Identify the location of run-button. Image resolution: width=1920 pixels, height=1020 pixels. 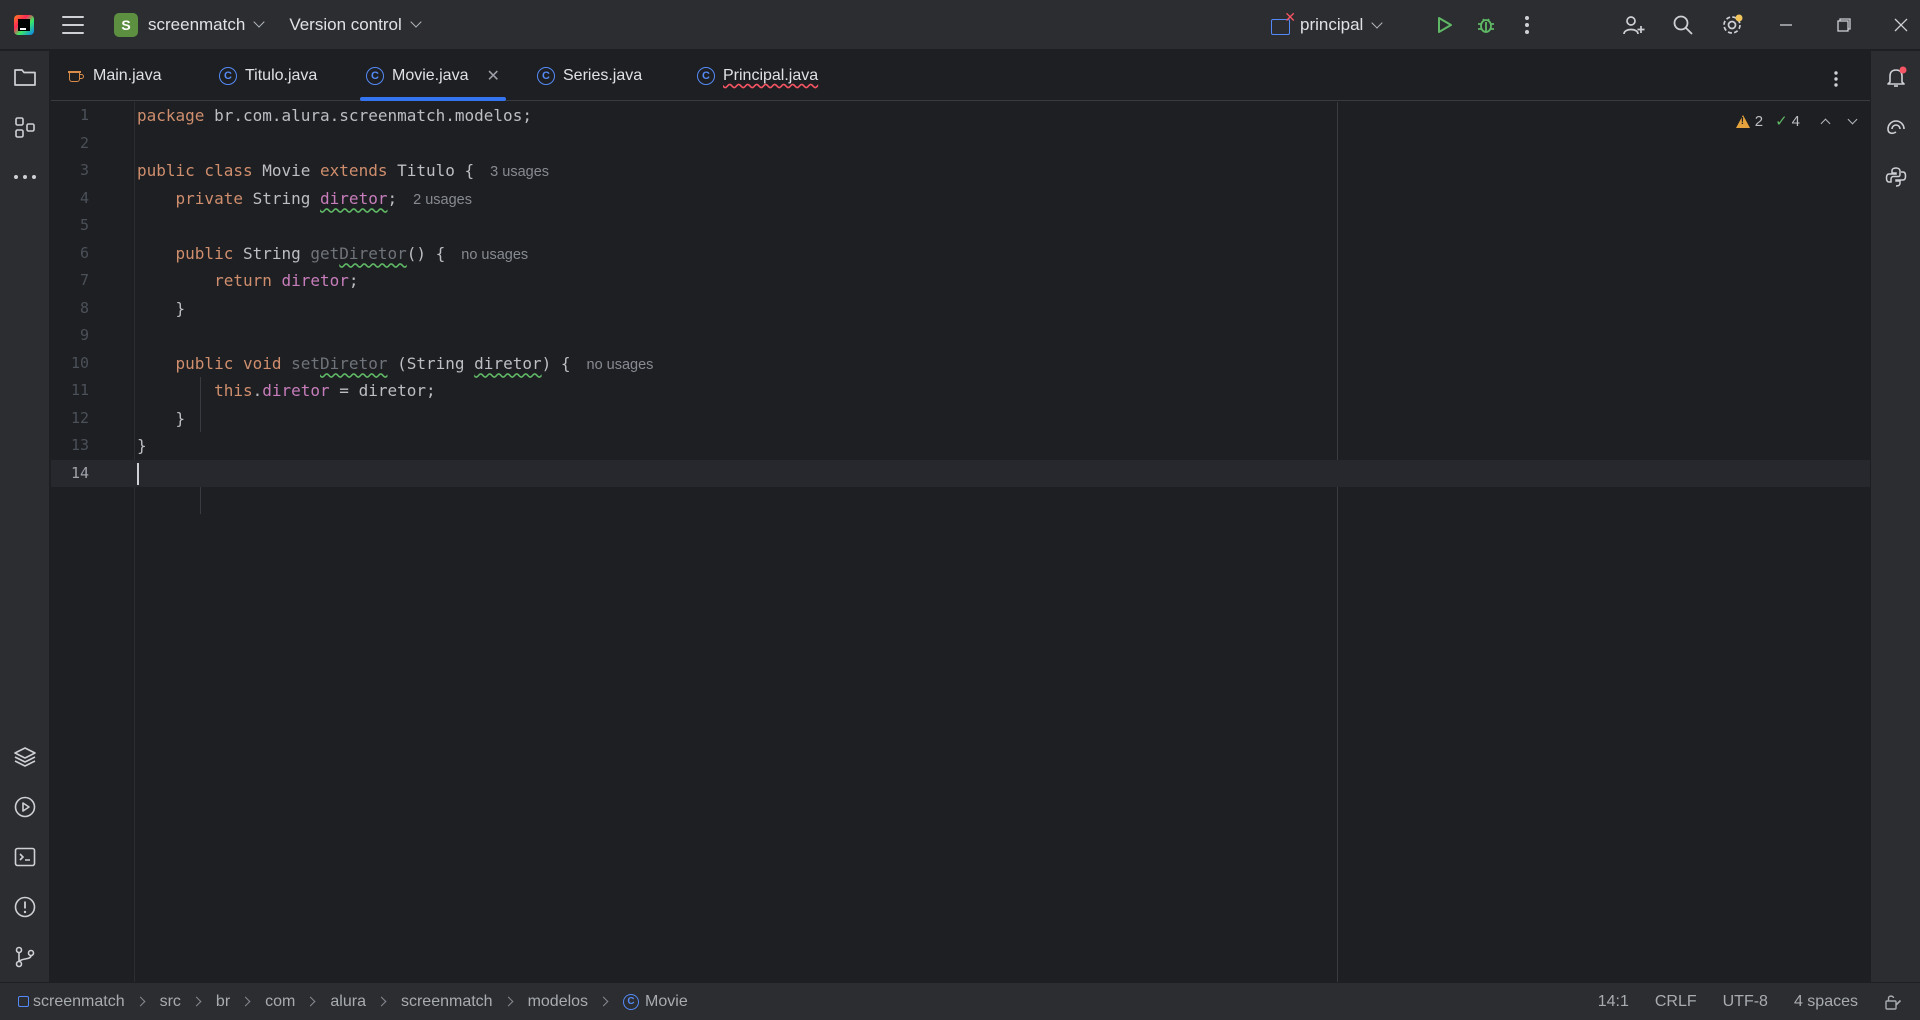
(1444, 25).